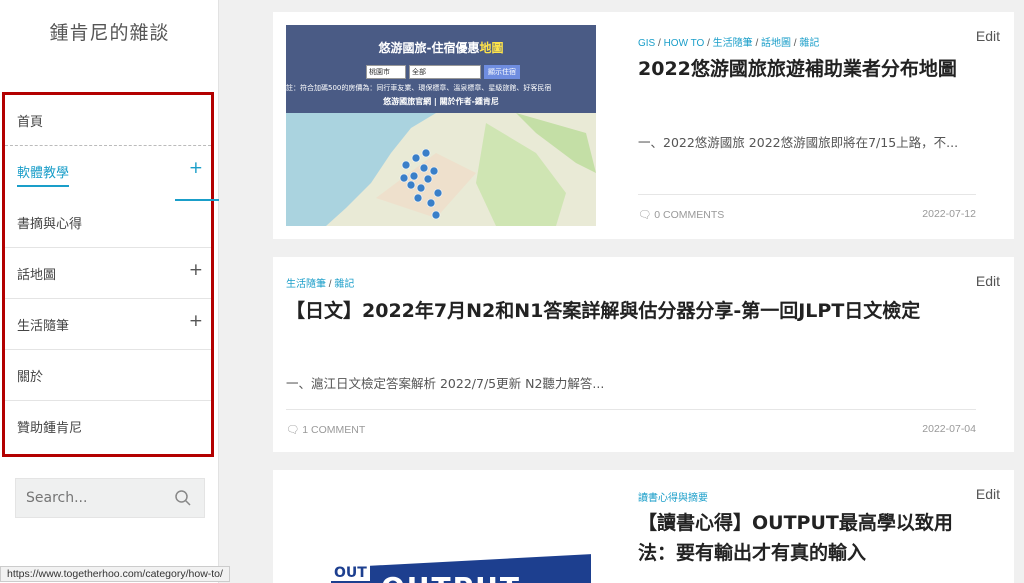 This screenshot has height=583, width=1024. I want to click on post-meta: 🗨︎ 0 COMMENTS 2022-07-12, so click(807, 212).